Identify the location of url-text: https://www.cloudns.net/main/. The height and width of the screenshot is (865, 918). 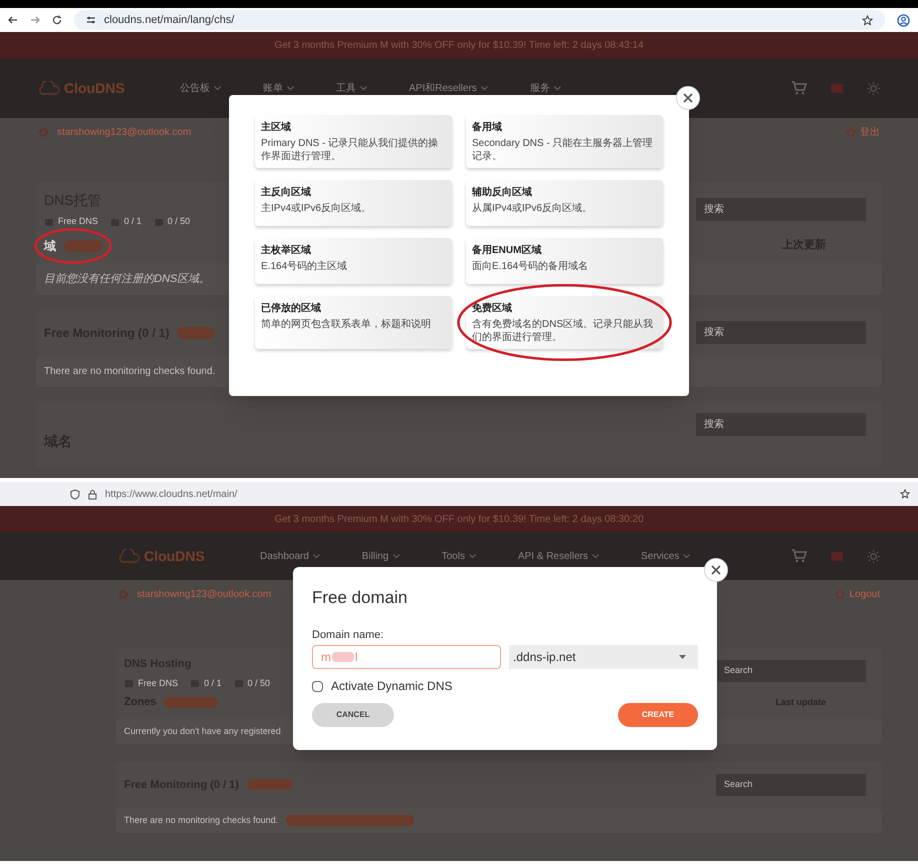
(171, 495).